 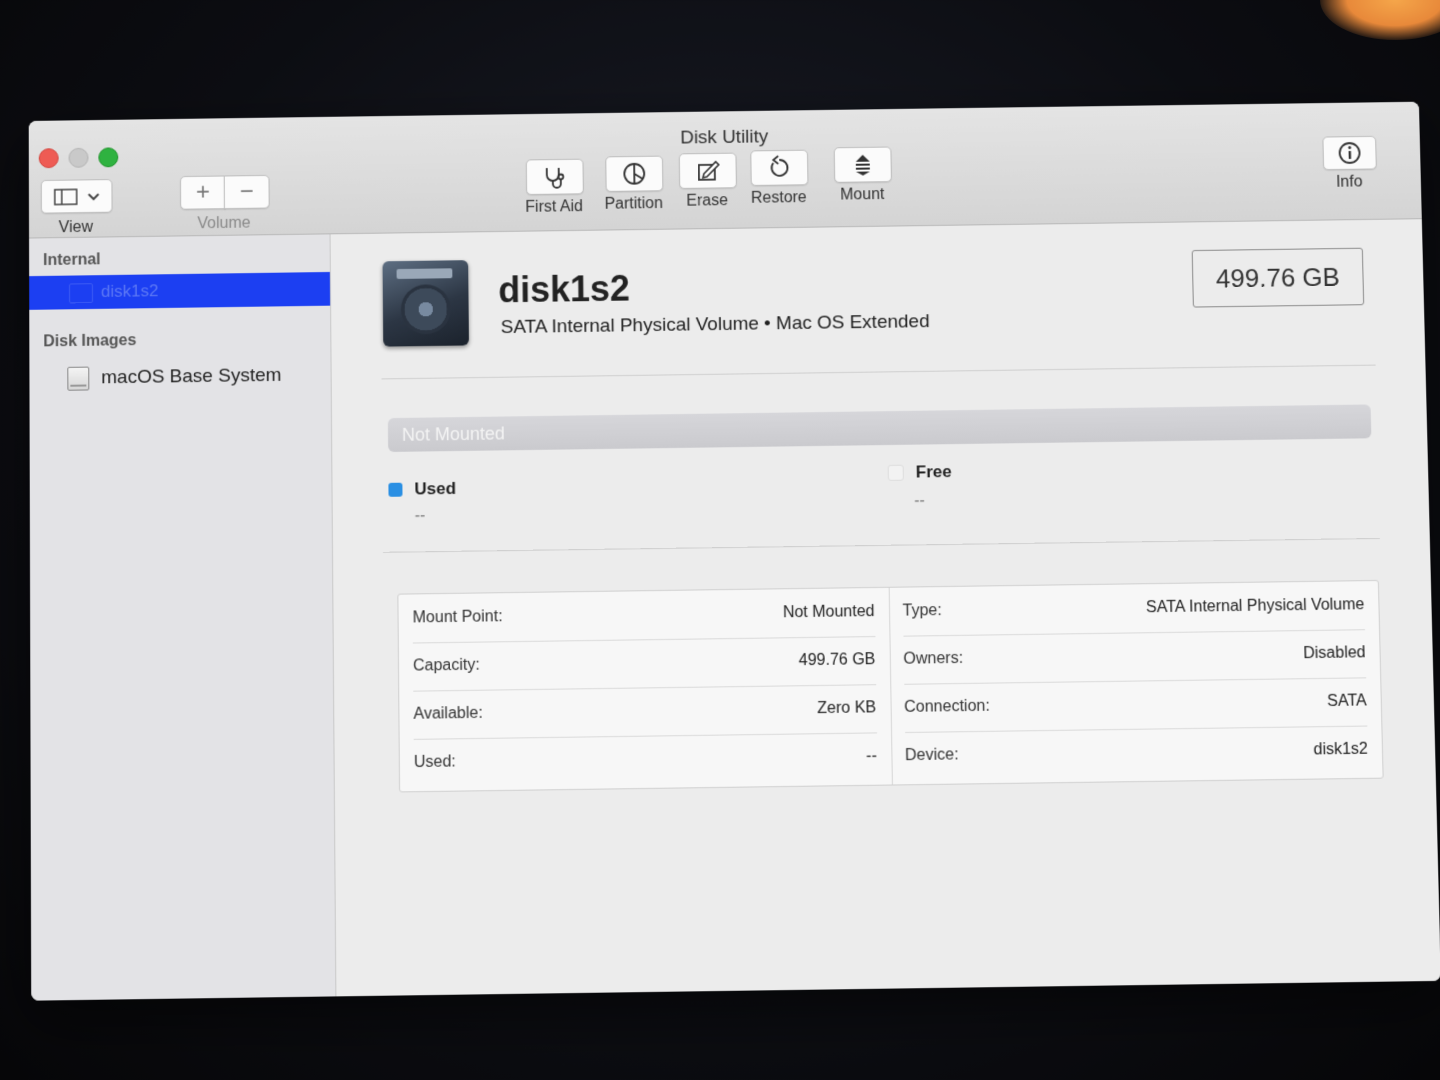 What do you see at coordinates (880, 428) in the screenshot?
I see `usage-bar: Not Mounted` at bounding box center [880, 428].